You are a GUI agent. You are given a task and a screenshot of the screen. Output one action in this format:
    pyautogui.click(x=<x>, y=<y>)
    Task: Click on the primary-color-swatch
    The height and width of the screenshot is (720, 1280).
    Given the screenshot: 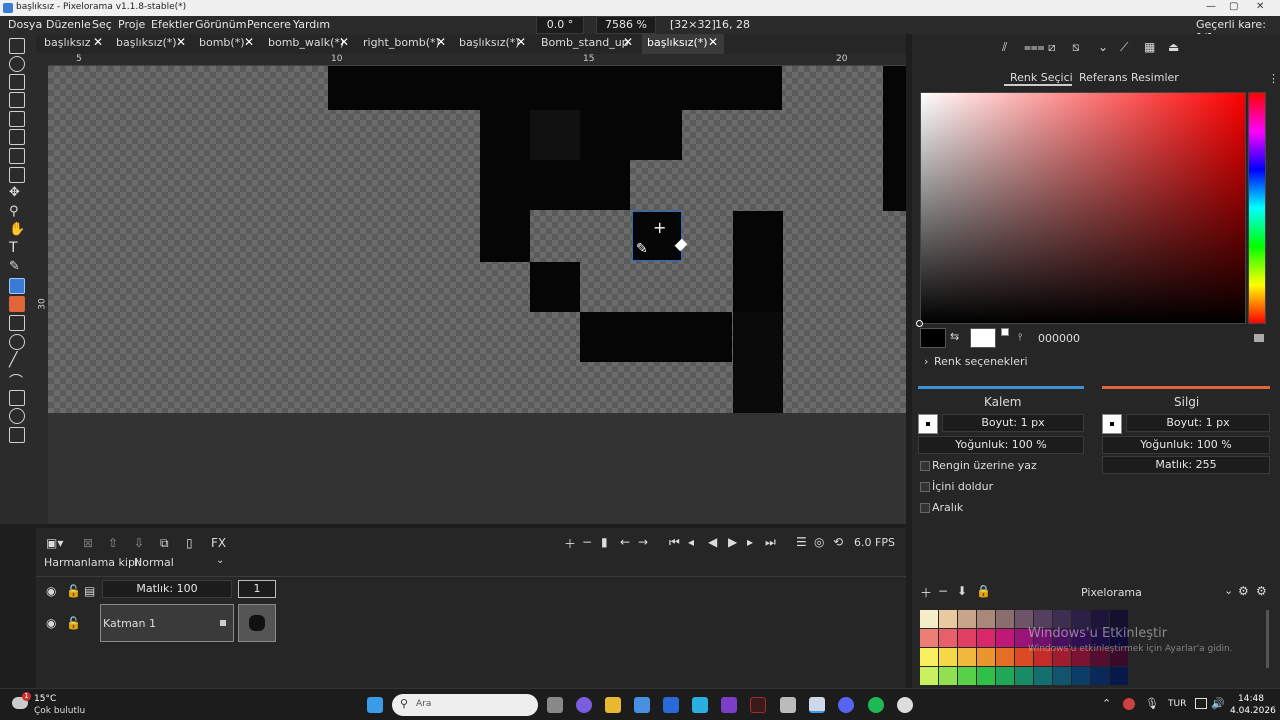 What is the action you would take?
    pyautogui.click(x=933, y=338)
    